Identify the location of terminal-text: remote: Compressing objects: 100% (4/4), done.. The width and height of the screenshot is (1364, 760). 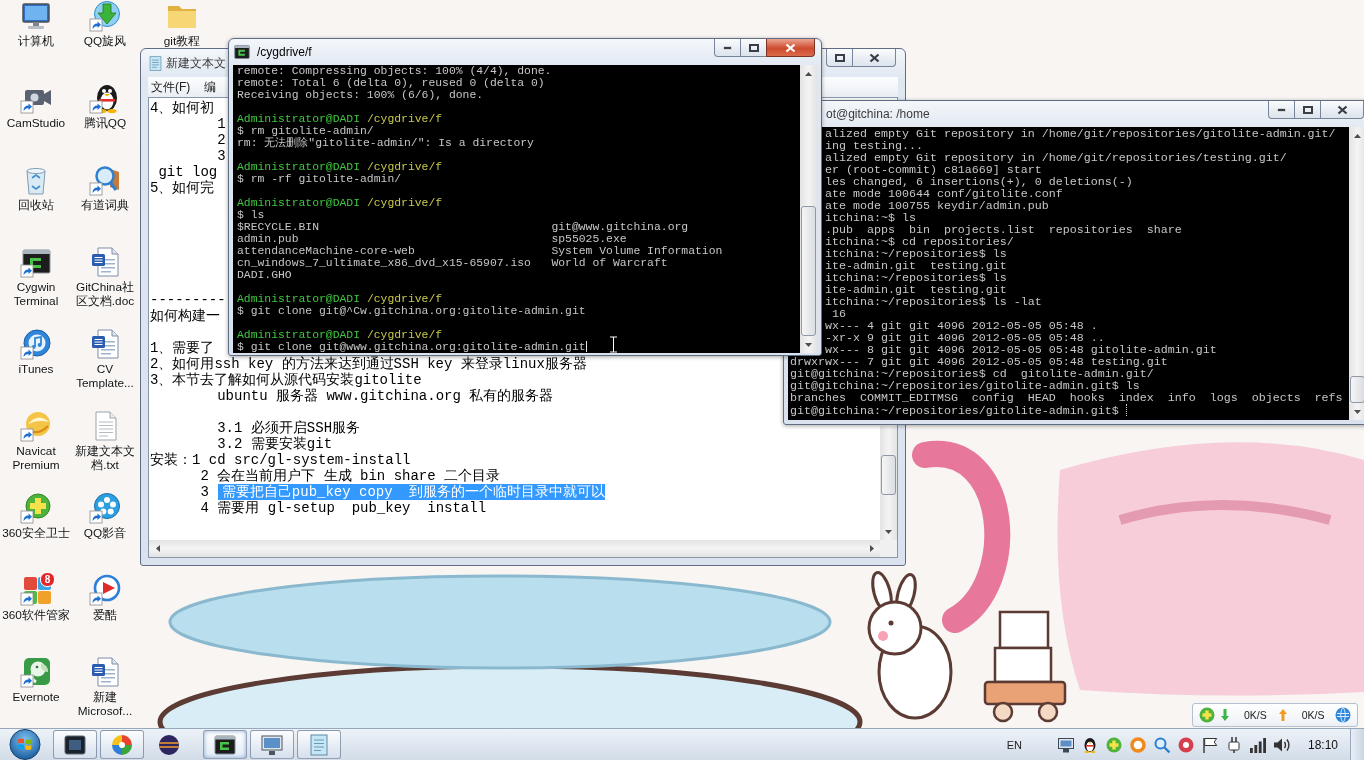
(394, 71).